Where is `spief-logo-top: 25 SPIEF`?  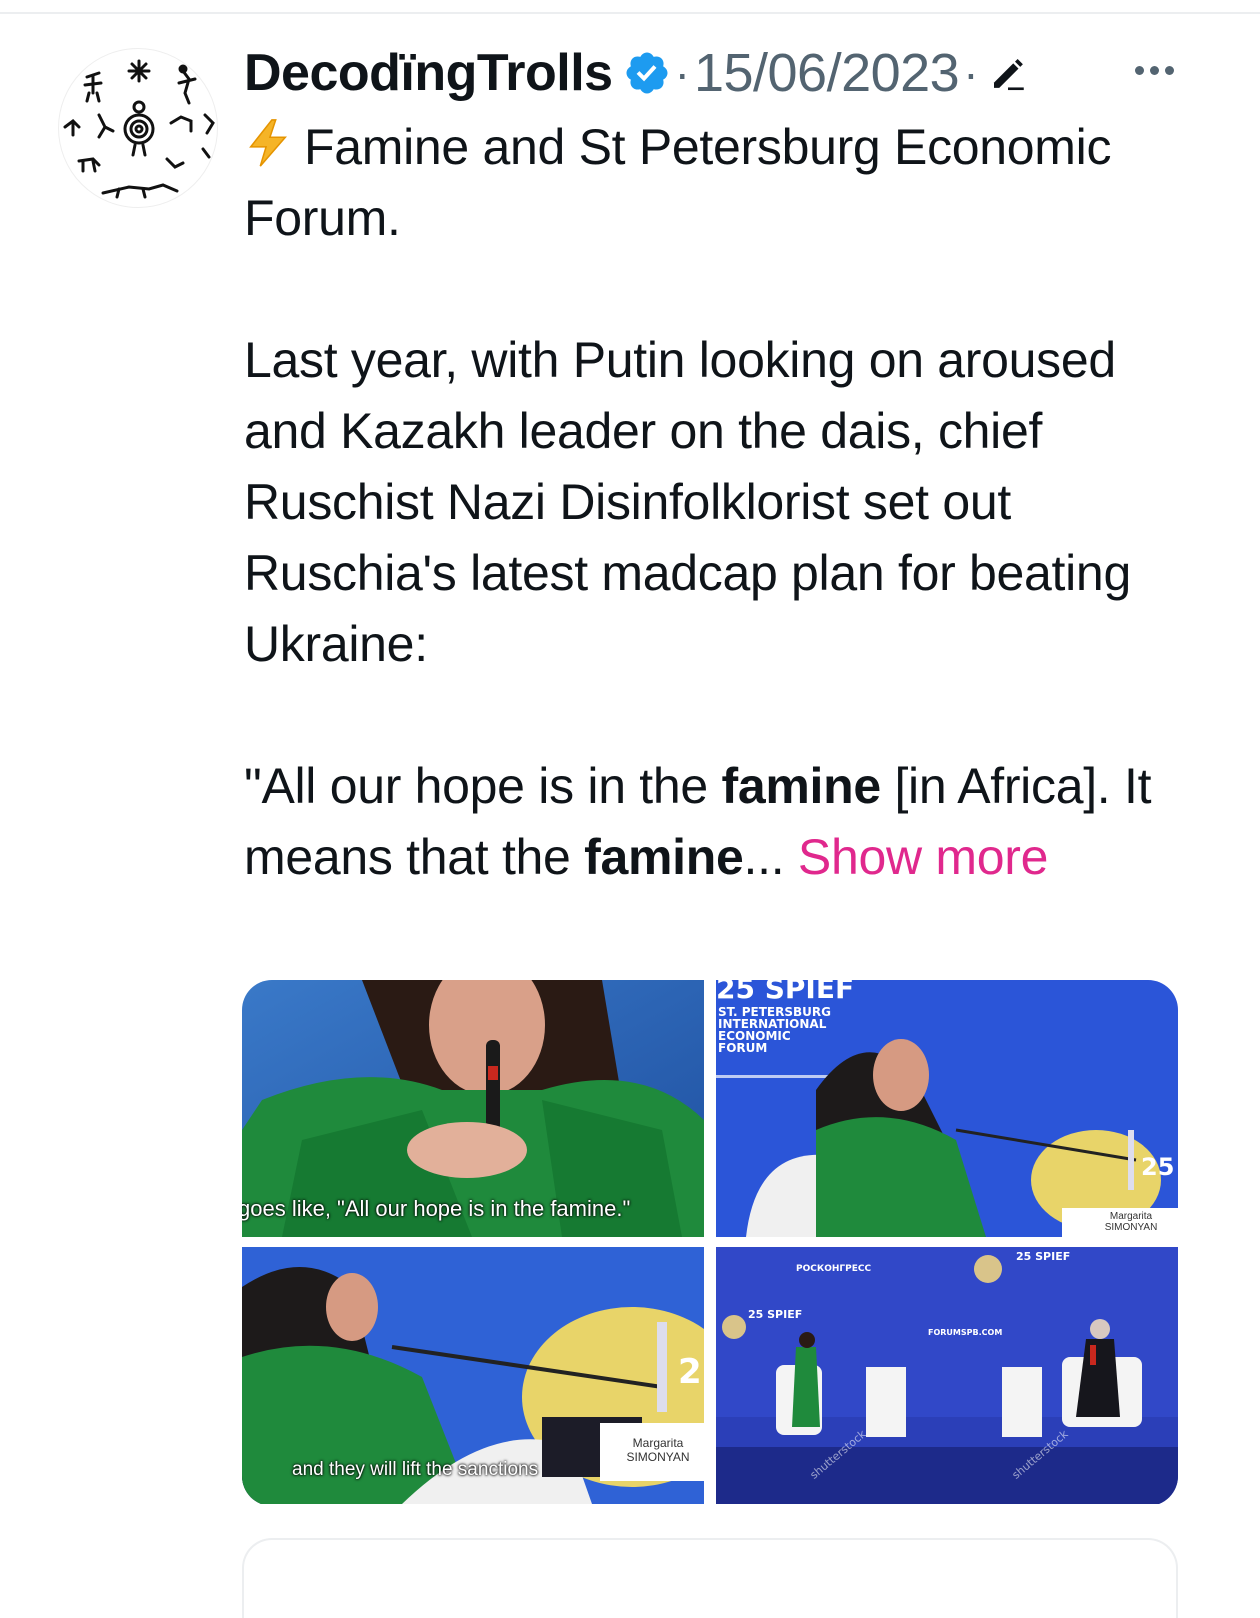 spief-logo-top: 25 SPIEF is located at coordinates (1043, 1256).